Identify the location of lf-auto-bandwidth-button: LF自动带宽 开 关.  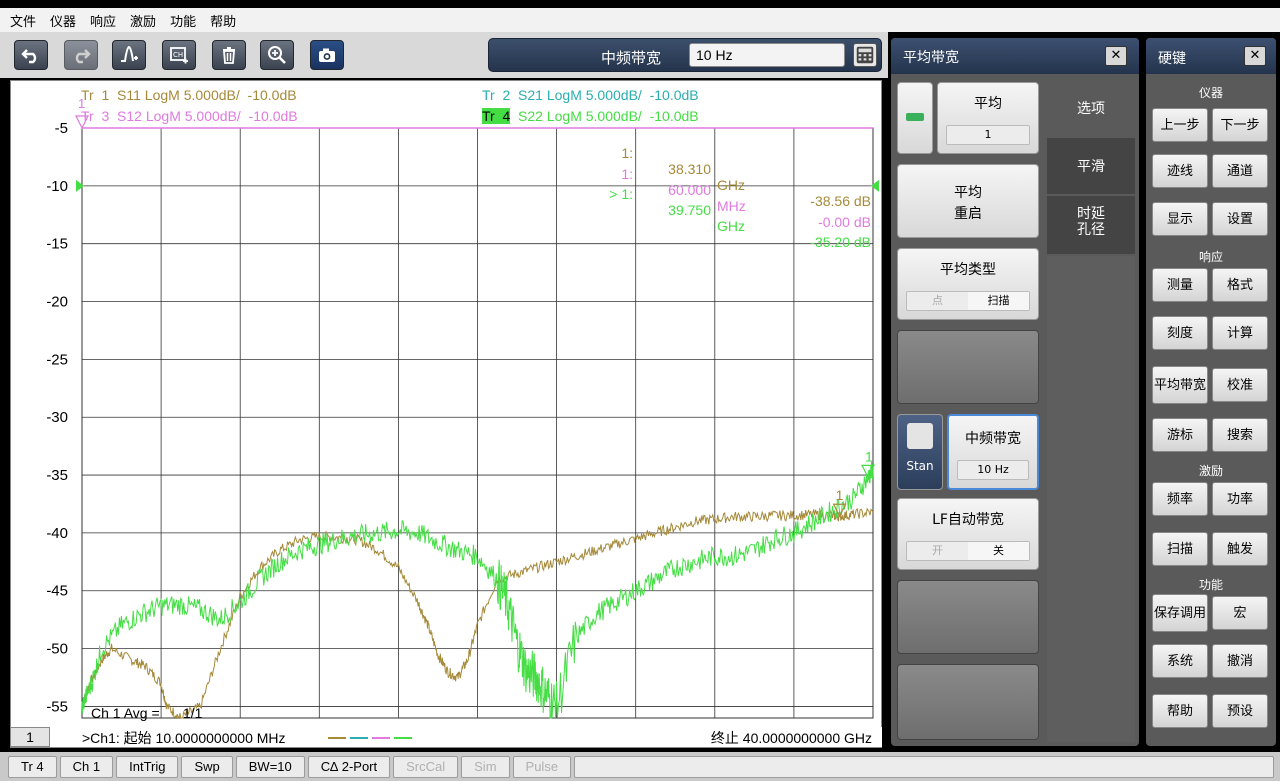
(968, 534).